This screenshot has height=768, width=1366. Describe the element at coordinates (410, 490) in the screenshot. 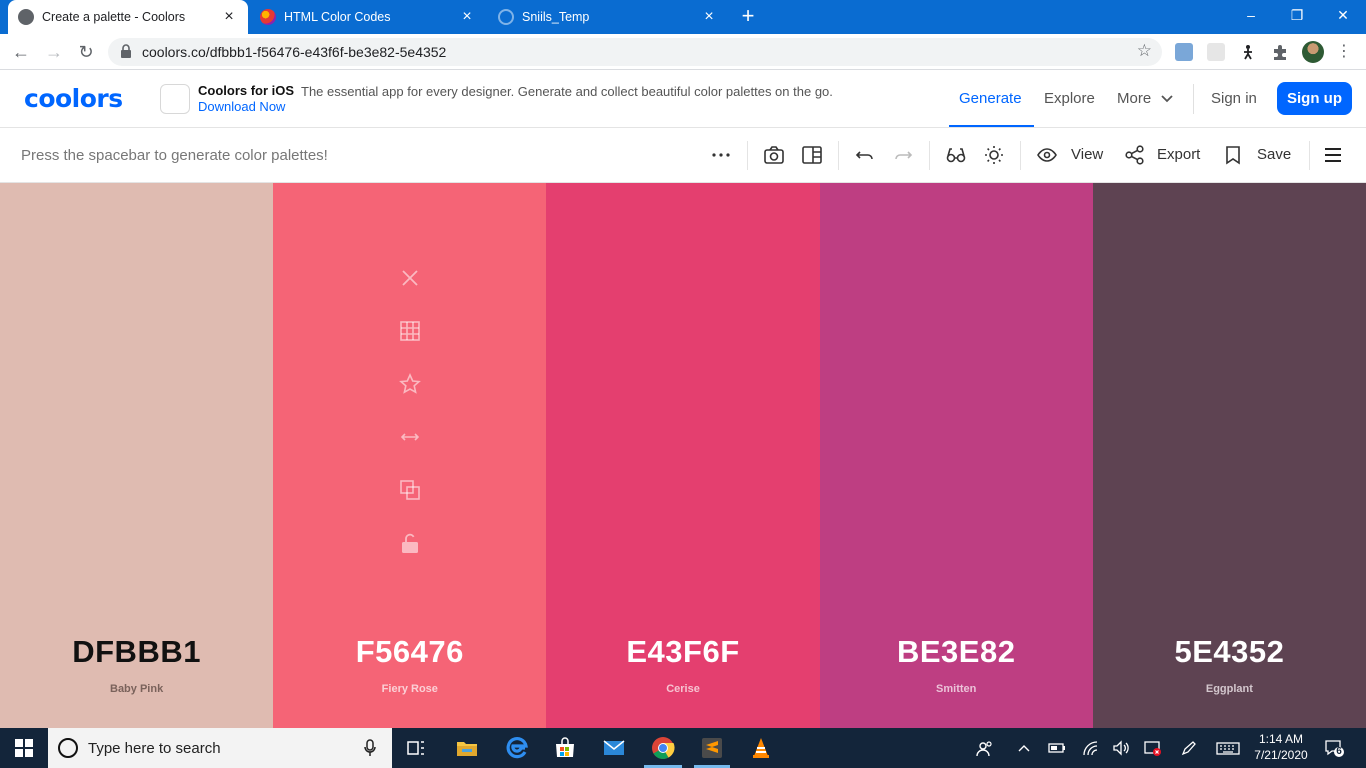

I see `copy-hex-icon` at that location.